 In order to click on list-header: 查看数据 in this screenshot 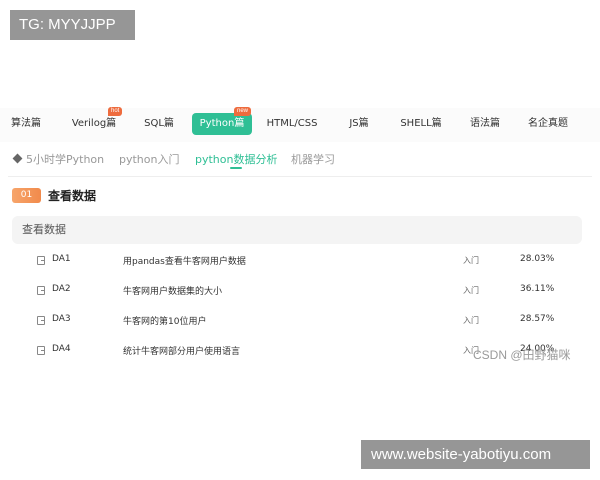, I will do `click(297, 230)`.